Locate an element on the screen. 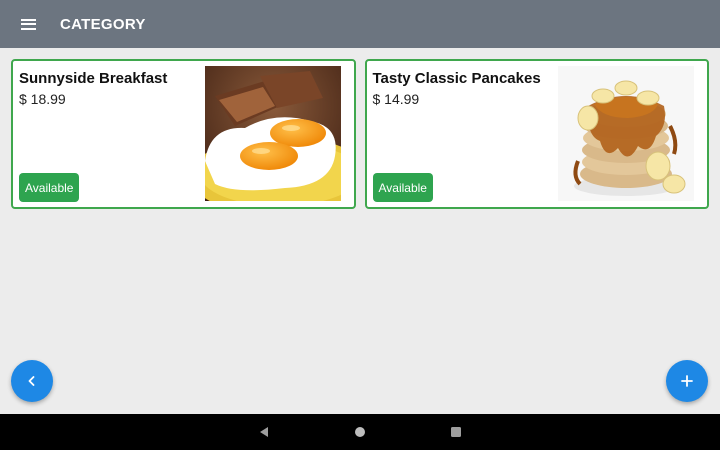  triangle-back-icon is located at coordinates (264, 432).